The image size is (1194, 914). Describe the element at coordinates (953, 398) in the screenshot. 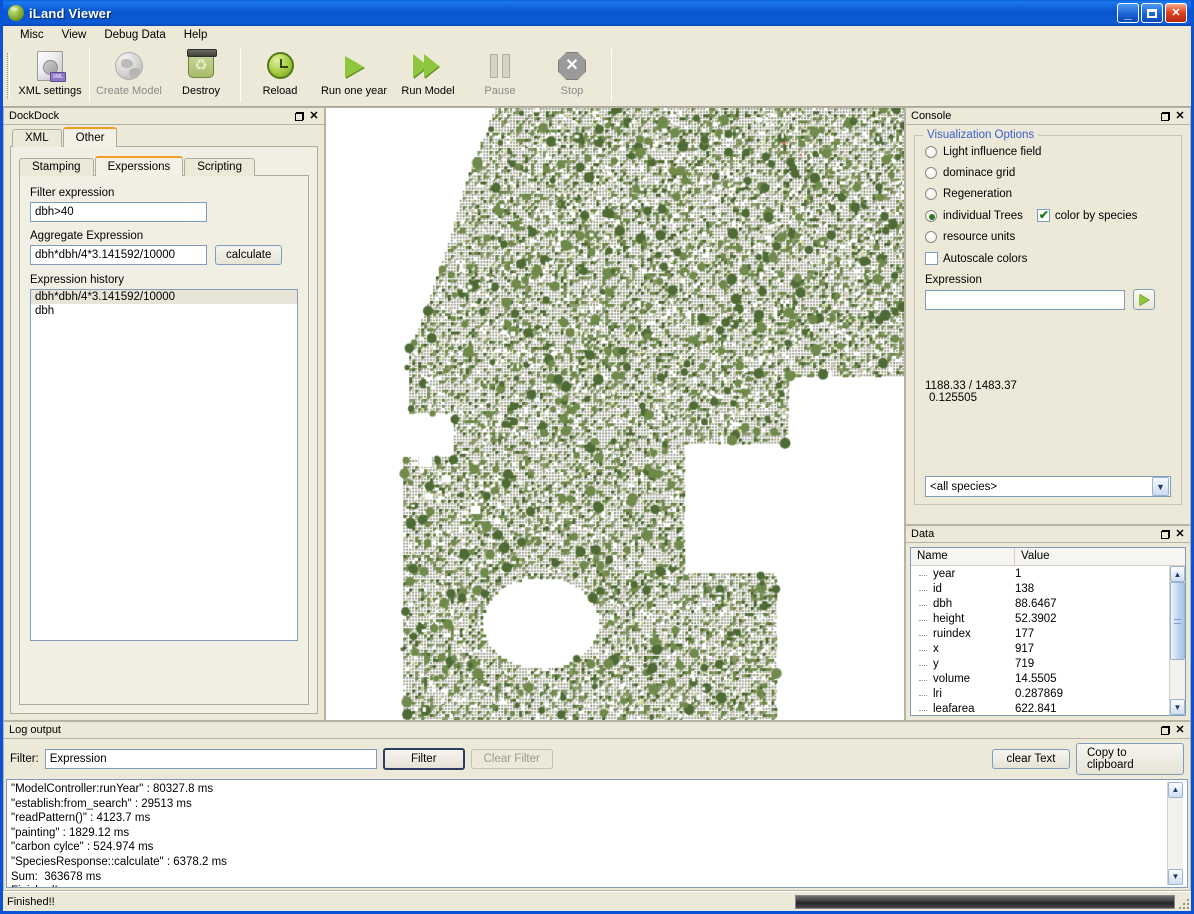

I see `readout-value: 0.125505` at that location.